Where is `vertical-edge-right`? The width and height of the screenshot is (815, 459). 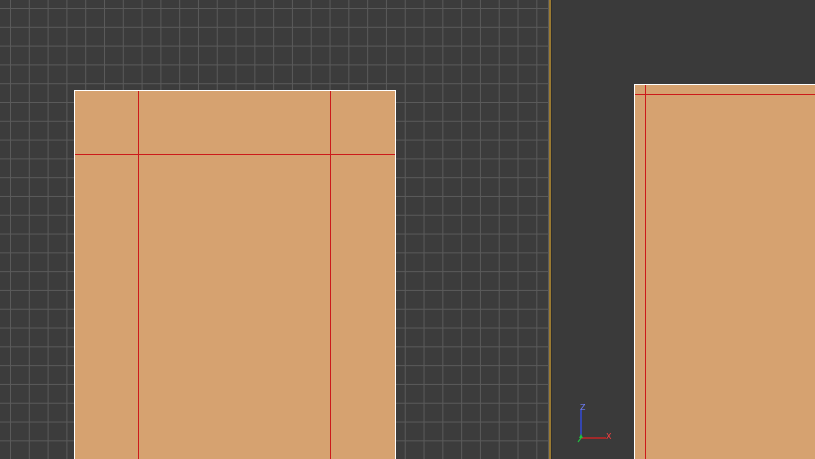
vertical-edge-right is located at coordinates (330, 275).